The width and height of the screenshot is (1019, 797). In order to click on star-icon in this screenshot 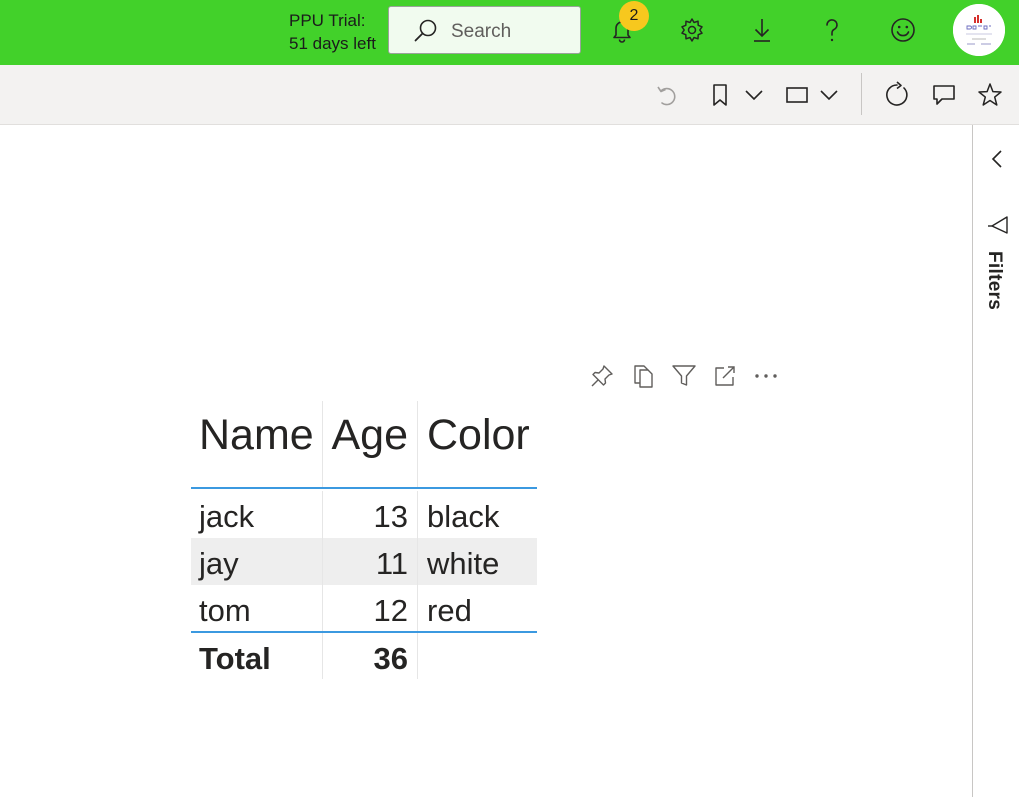, I will do `click(990, 95)`.